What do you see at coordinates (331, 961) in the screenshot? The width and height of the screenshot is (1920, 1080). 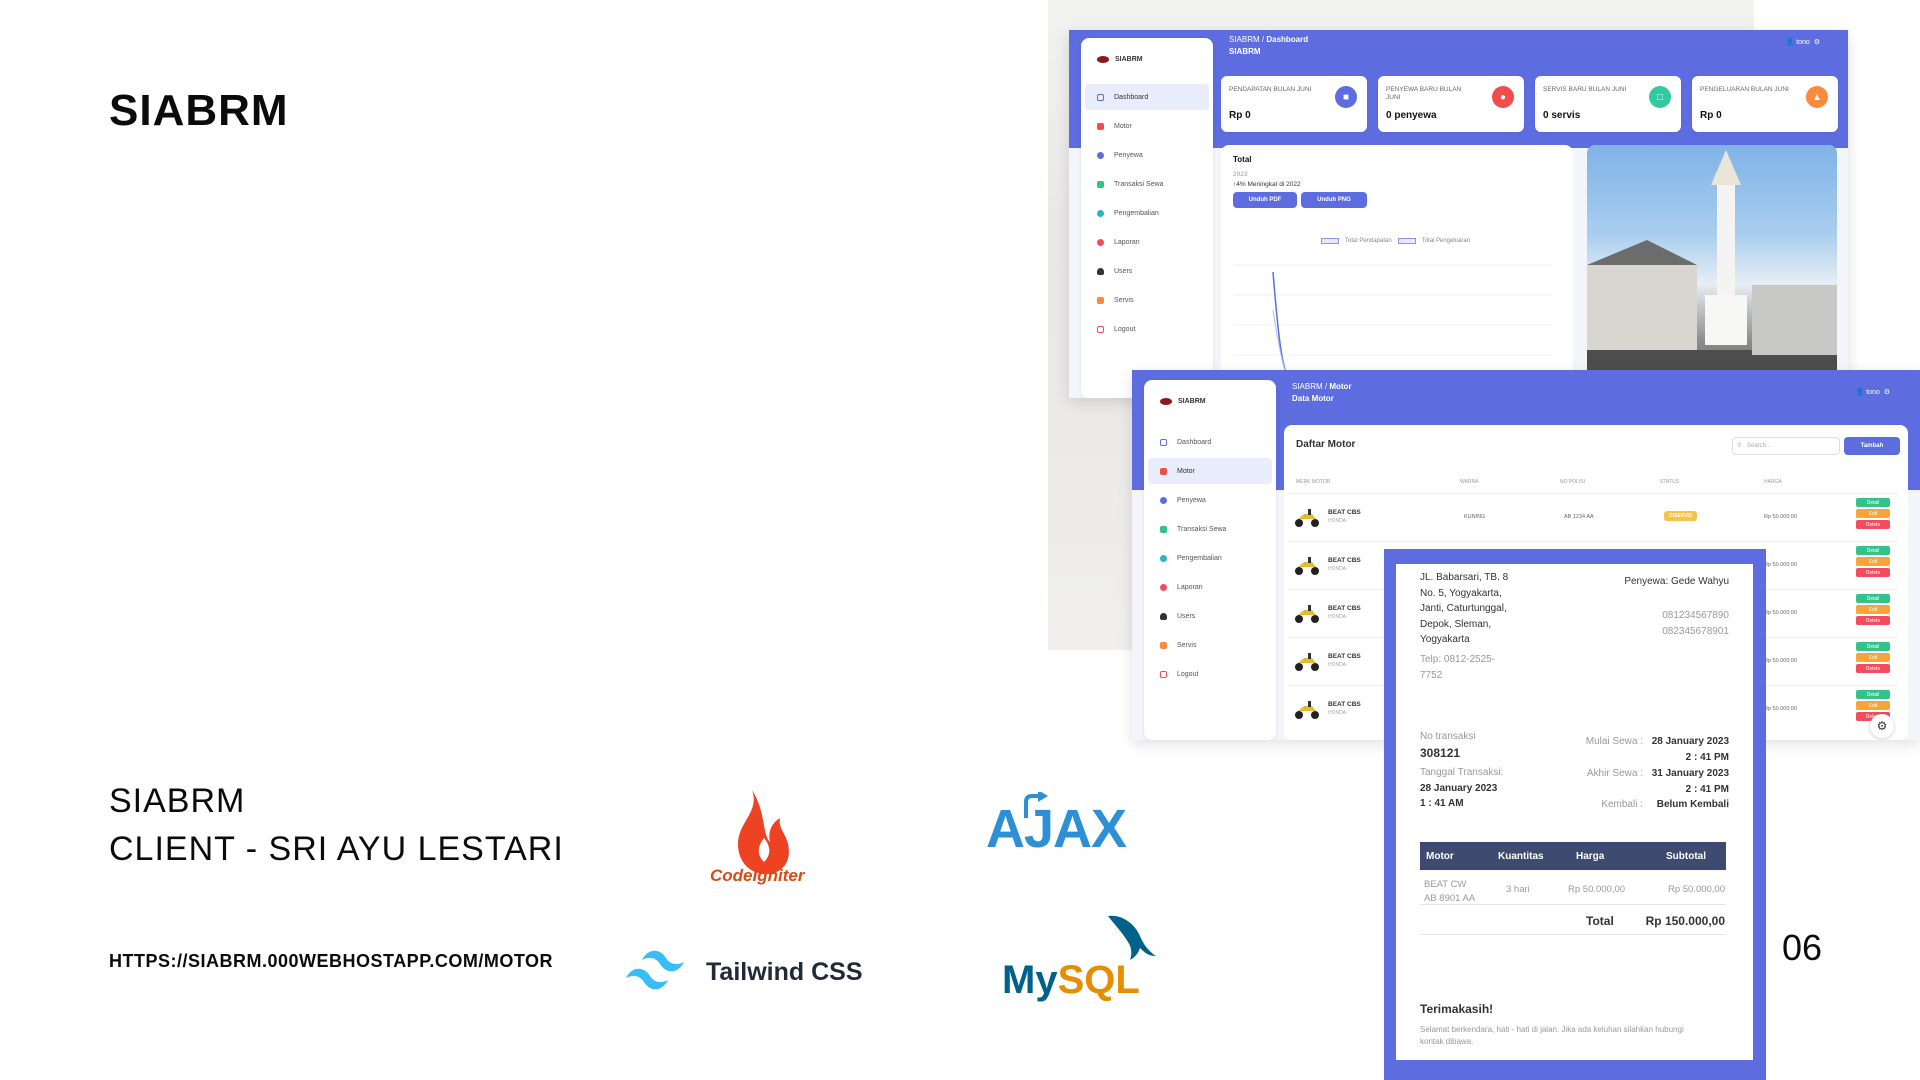 I see `project-url: HTTPS://SIABRM.000WEBHOSTAPP.COM/MOTOR` at bounding box center [331, 961].